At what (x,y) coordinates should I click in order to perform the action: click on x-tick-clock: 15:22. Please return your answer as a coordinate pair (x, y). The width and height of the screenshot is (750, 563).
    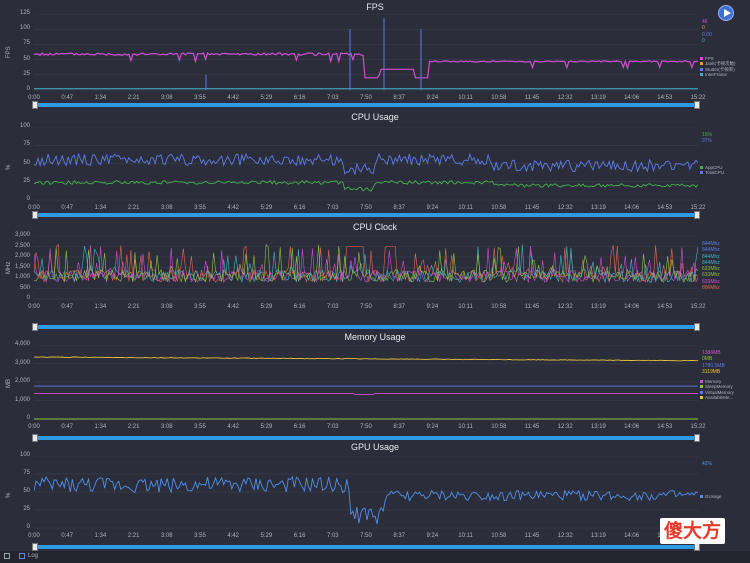
    Looking at the image, I should click on (698, 307).